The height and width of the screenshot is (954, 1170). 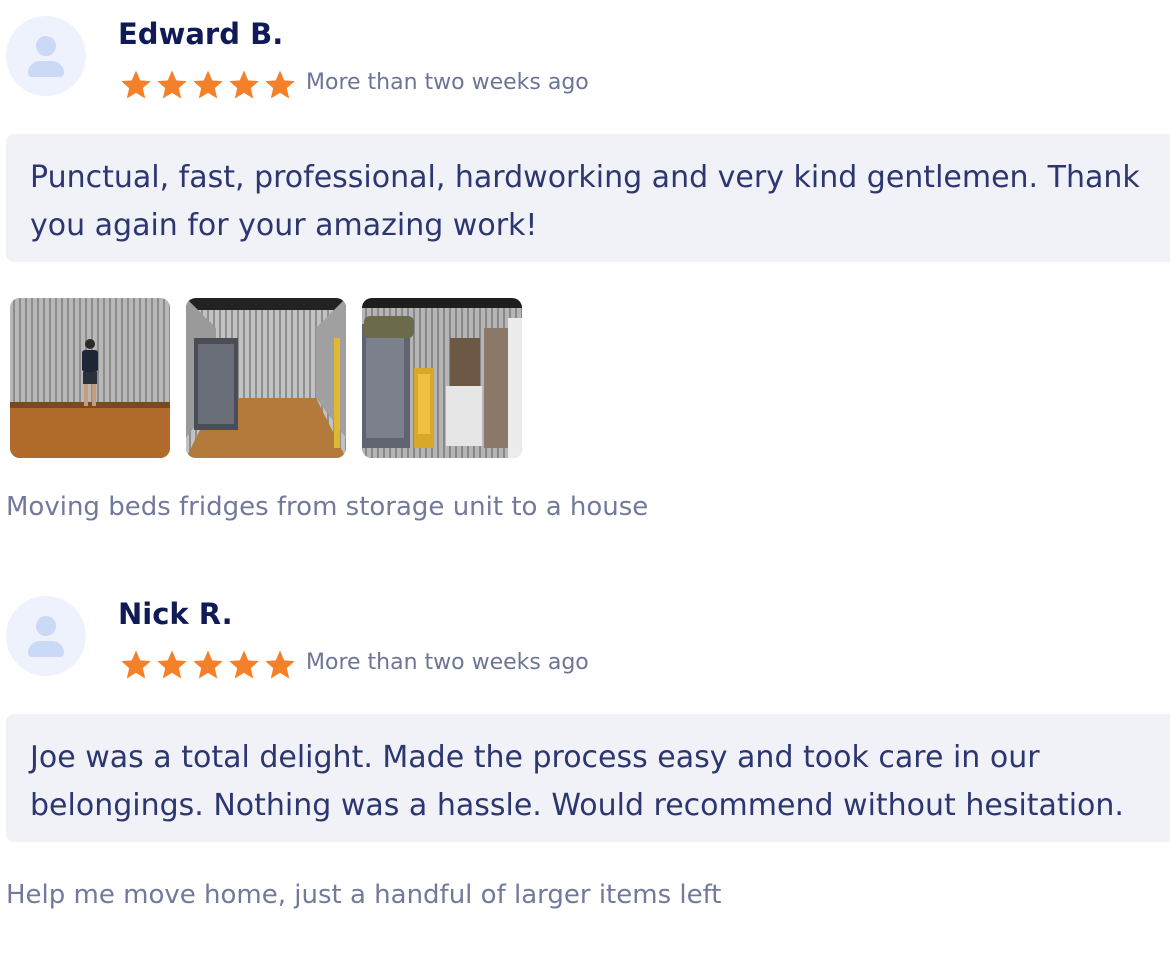 I want to click on reviewer-name: Nick R., so click(x=175, y=614).